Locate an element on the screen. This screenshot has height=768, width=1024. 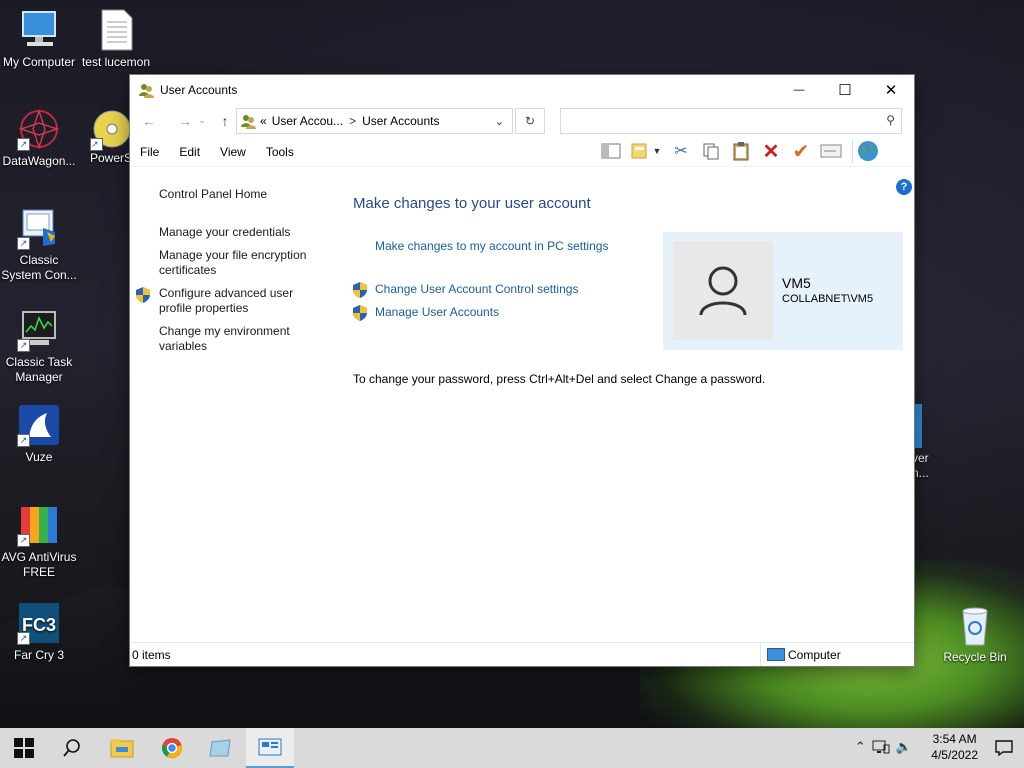
copy-button is located at coordinates (711, 151).